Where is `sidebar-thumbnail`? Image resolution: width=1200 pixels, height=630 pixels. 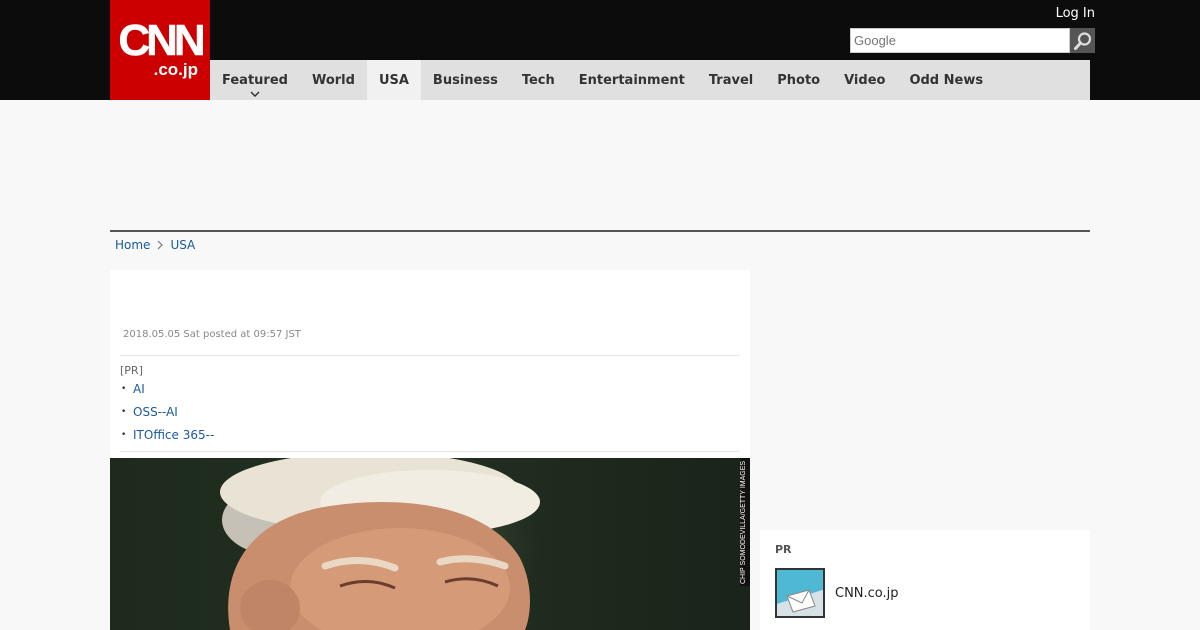 sidebar-thumbnail is located at coordinates (800, 593).